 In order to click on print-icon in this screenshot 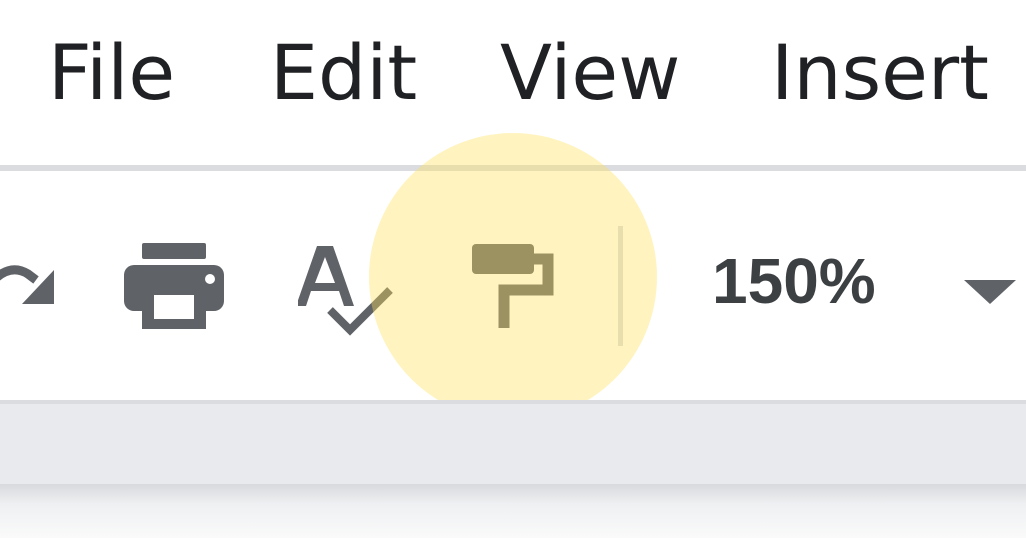, I will do `click(174, 286)`.